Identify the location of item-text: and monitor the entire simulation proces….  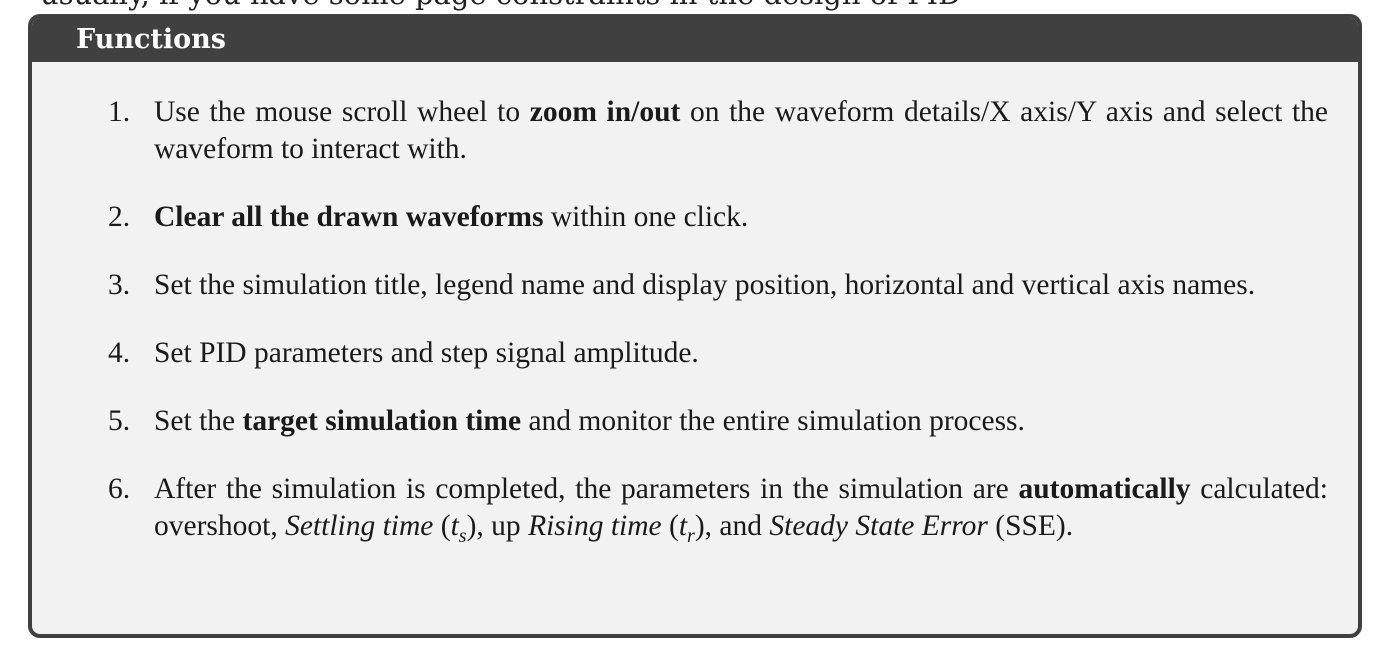
(773, 421).